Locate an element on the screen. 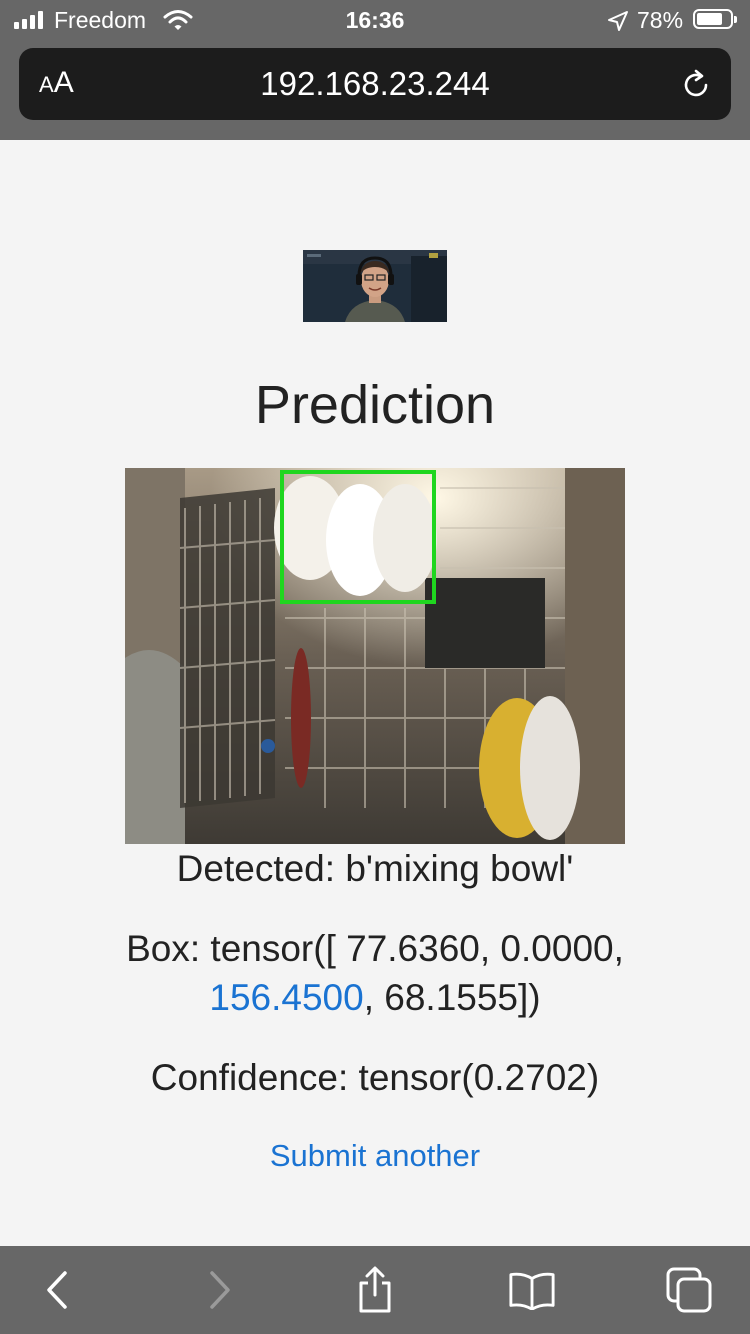  browser-bottom-toolbar is located at coordinates (375, 1290).